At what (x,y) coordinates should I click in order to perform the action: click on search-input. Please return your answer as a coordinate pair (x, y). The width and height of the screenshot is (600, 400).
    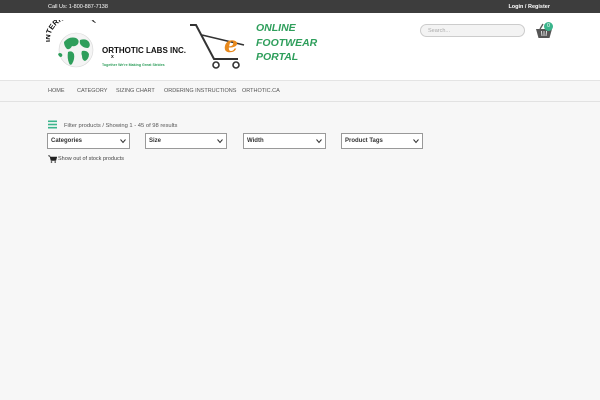
    Looking at the image, I should click on (472, 30).